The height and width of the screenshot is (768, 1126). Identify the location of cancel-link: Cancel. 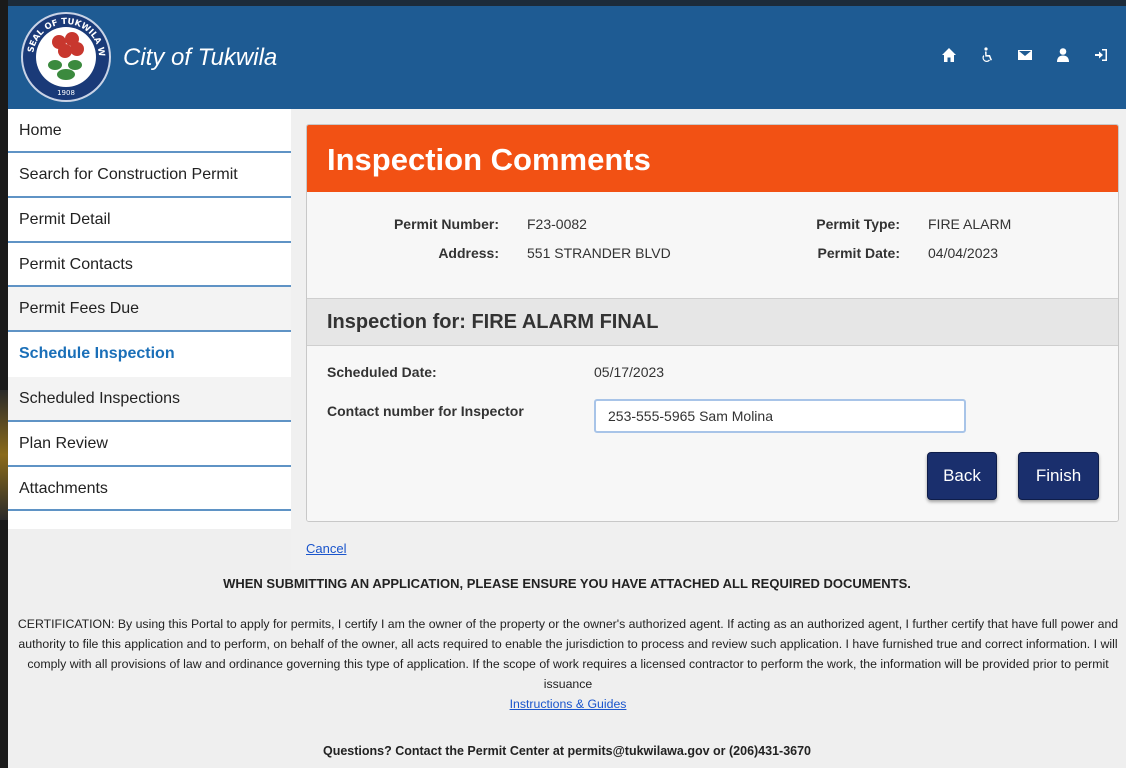
(326, 548).